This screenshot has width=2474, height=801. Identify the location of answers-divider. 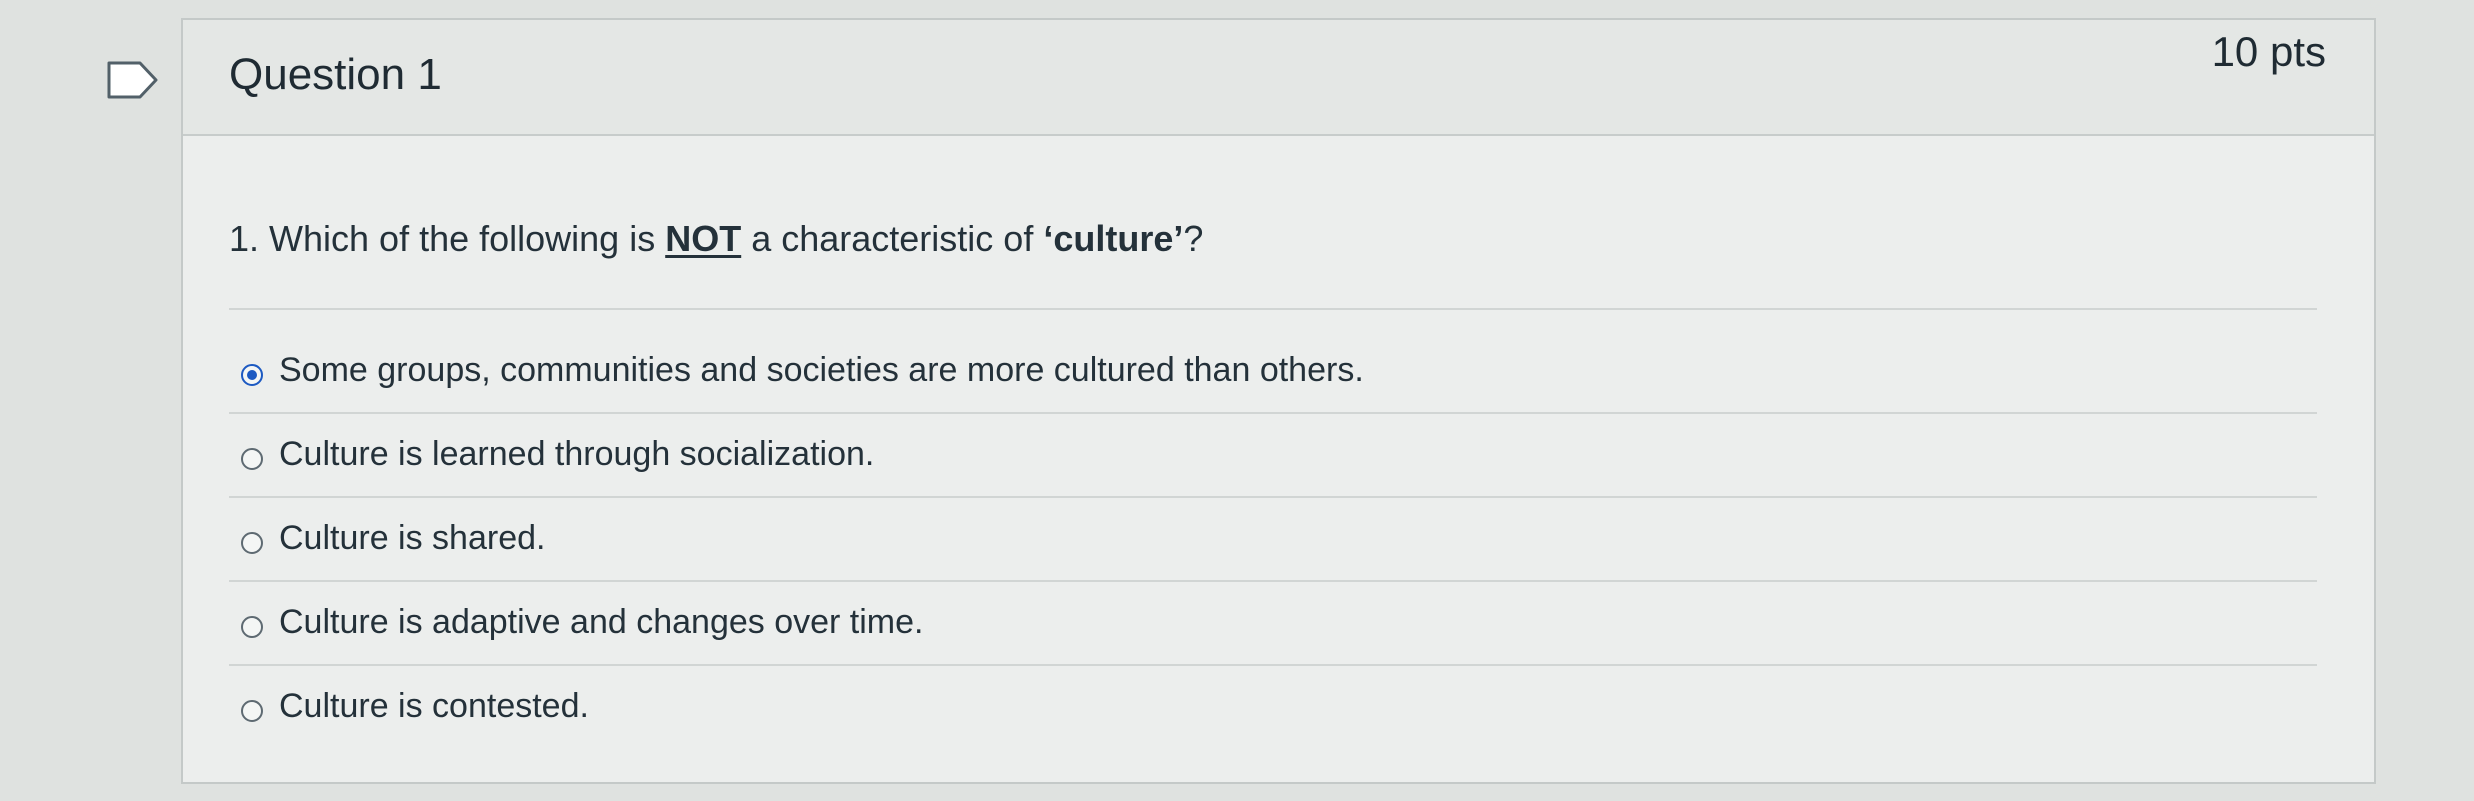
(1273, 309).